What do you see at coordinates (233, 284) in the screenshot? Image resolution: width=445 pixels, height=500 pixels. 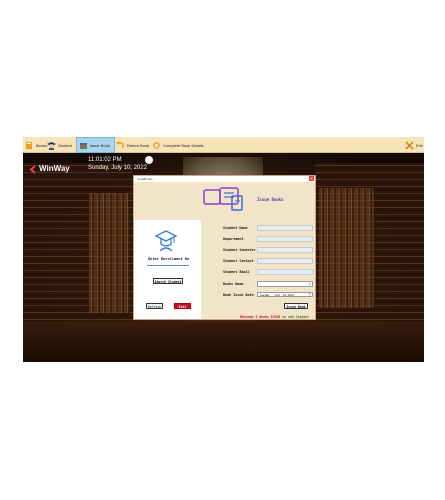 I see `book-name-label: Books Name` at bounding box center [233, 284].